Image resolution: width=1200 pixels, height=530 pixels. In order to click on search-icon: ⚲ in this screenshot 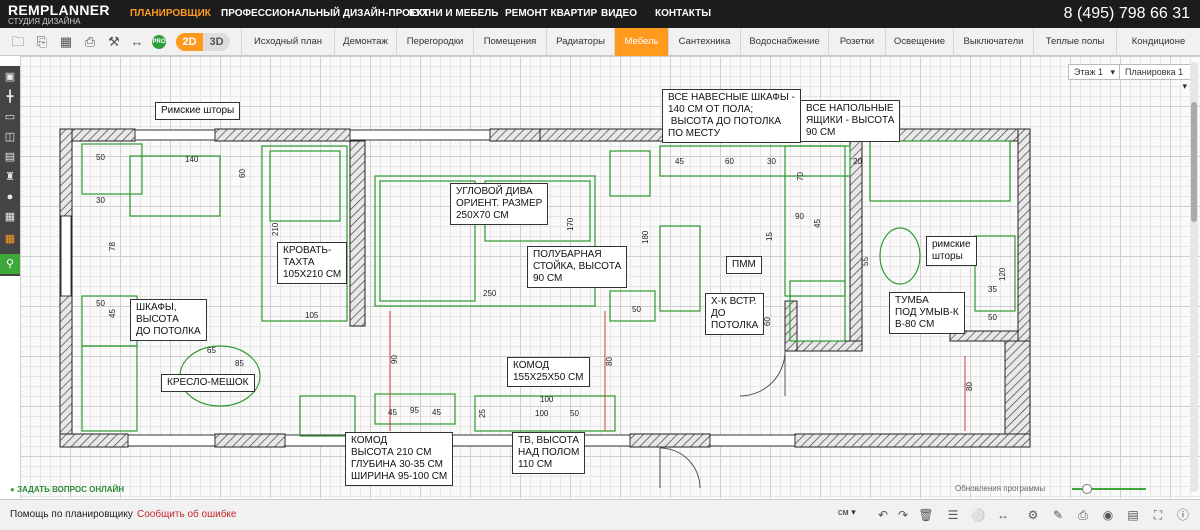, I will do `click(10, 264)`.